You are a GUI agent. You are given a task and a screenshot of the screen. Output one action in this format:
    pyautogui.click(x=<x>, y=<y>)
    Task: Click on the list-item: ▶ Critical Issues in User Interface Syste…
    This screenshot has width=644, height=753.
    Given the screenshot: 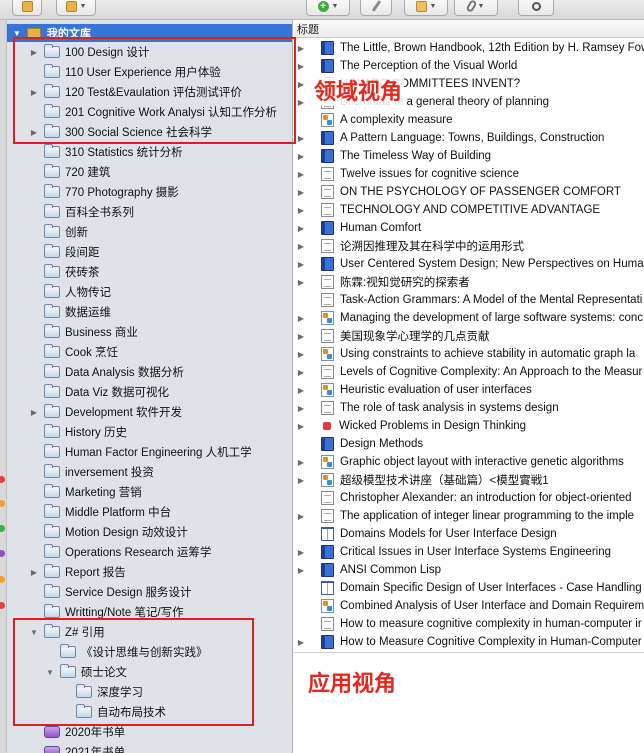 What is the action you would take?
    pyautogui.click(x=469, y=552)
    